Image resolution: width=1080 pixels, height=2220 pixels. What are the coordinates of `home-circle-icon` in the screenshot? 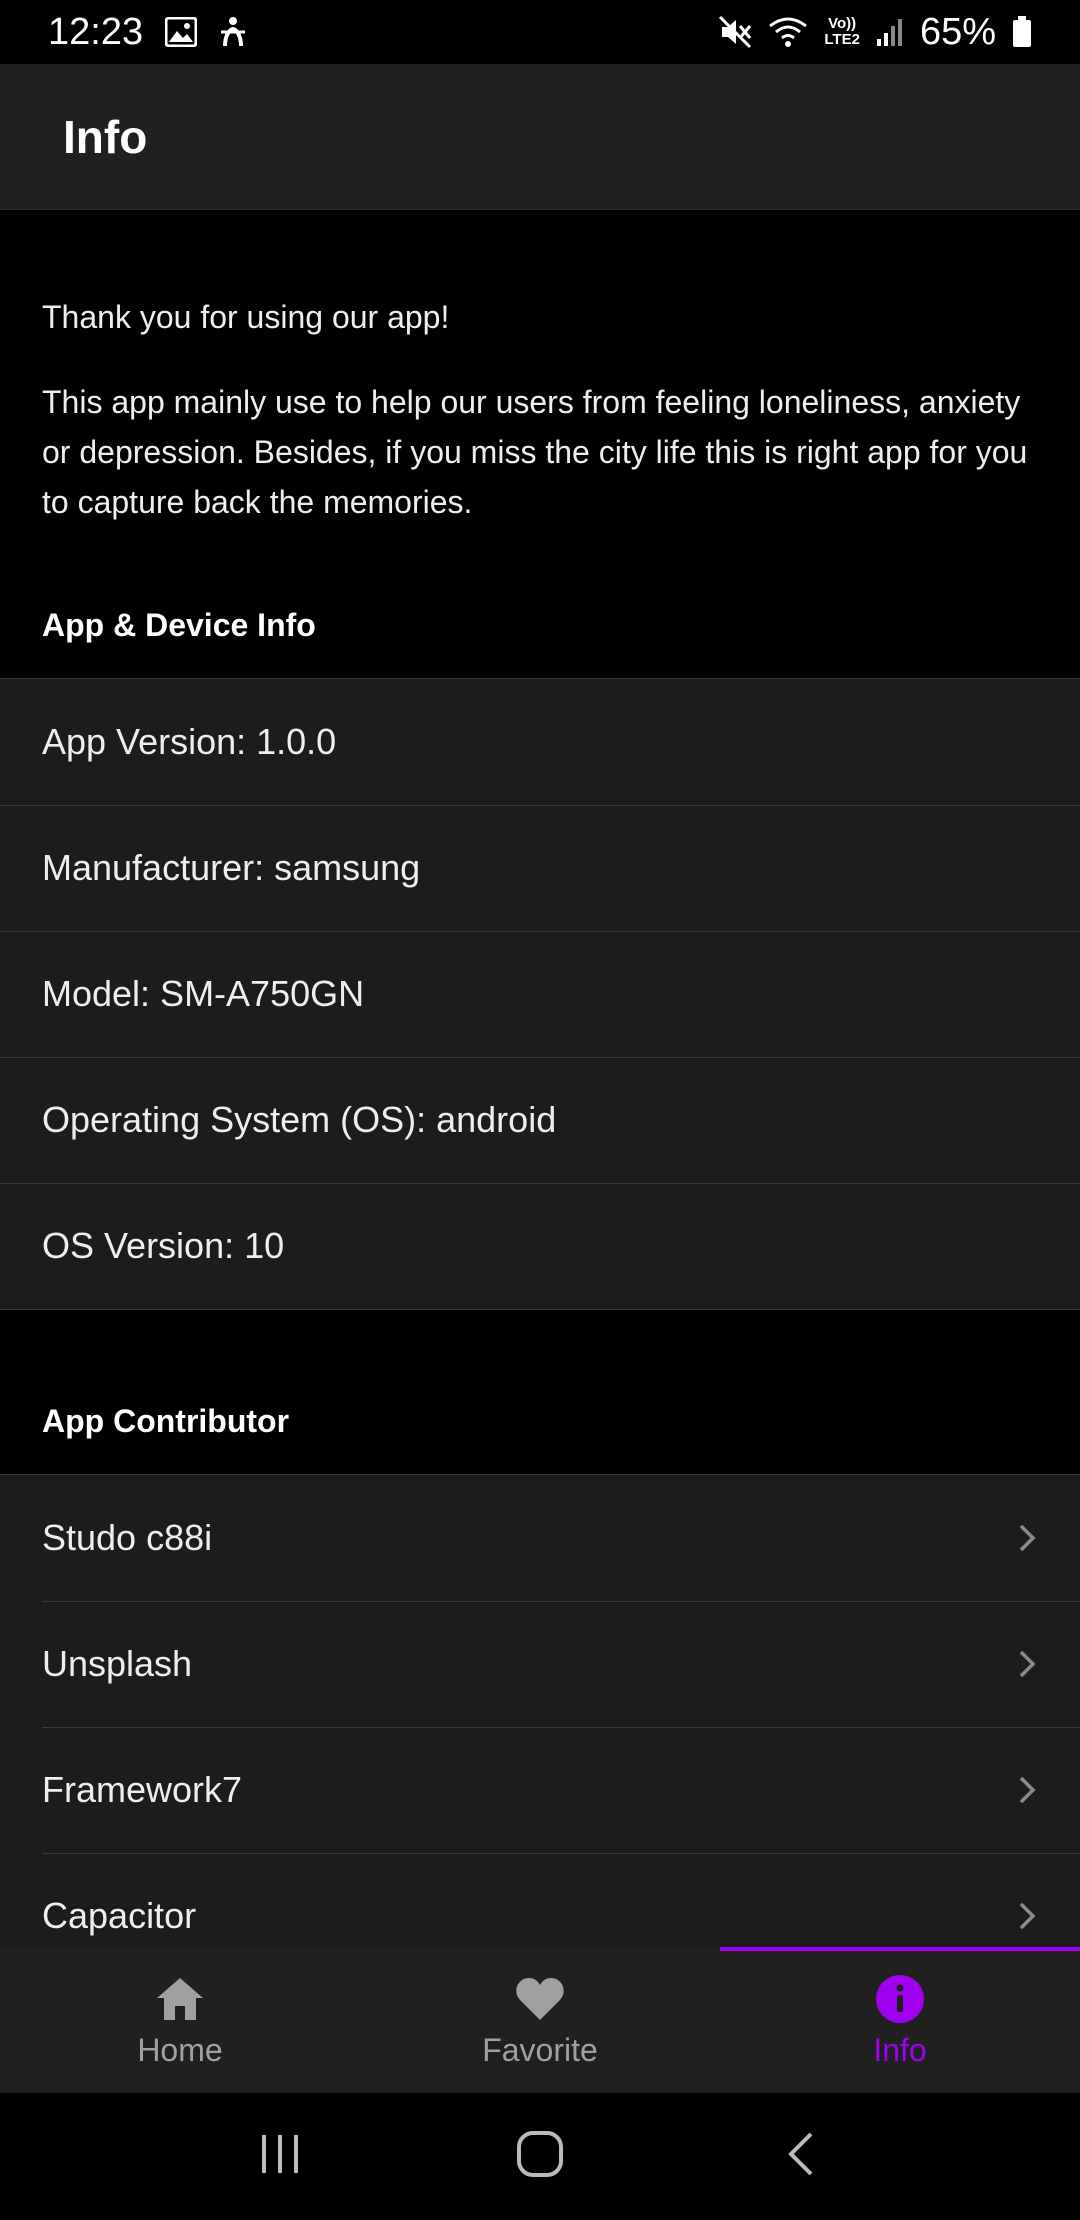 It's located at (540, 2156).